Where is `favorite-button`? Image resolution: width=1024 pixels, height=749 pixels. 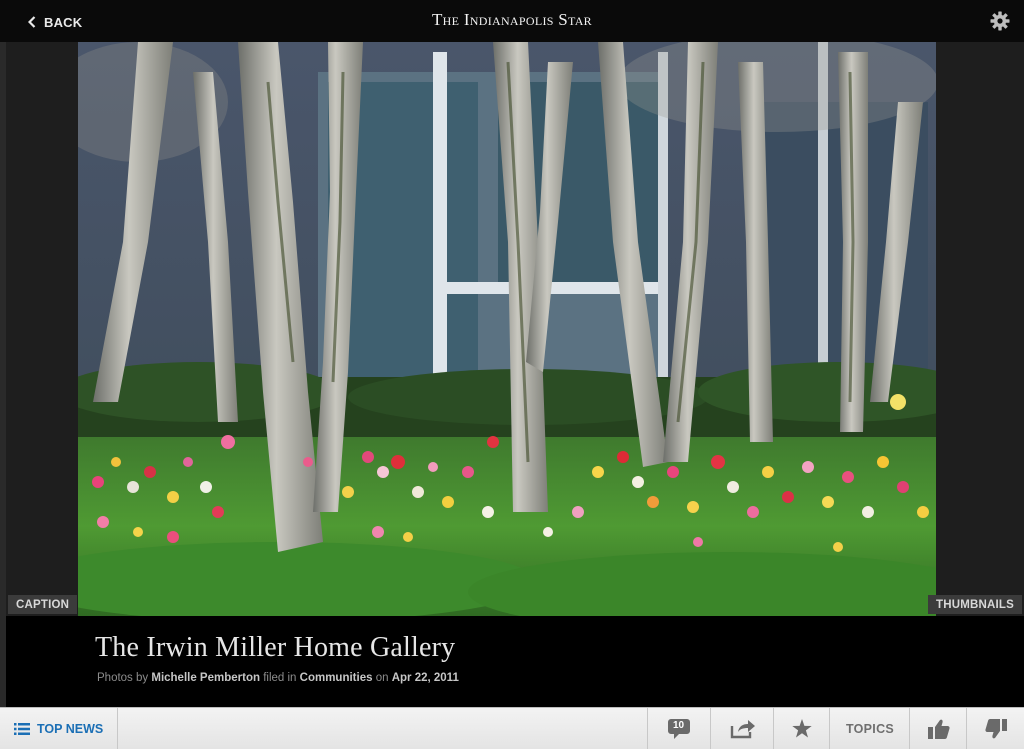 favorite-button is located at coordinates (801, 728).